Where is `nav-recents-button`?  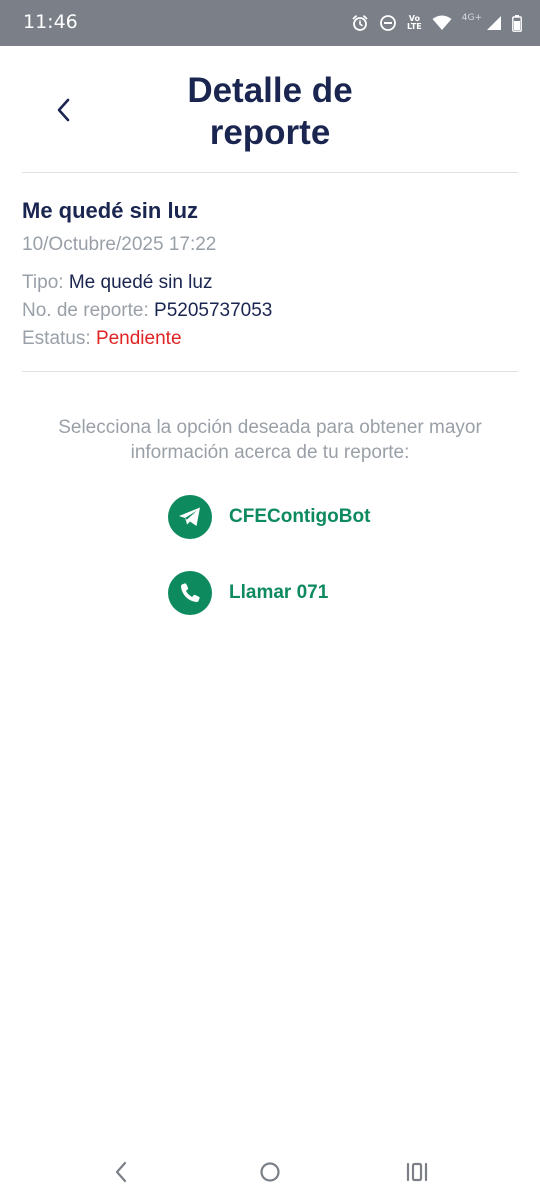
nav-recents-button is located at coordinates (417, 1172).